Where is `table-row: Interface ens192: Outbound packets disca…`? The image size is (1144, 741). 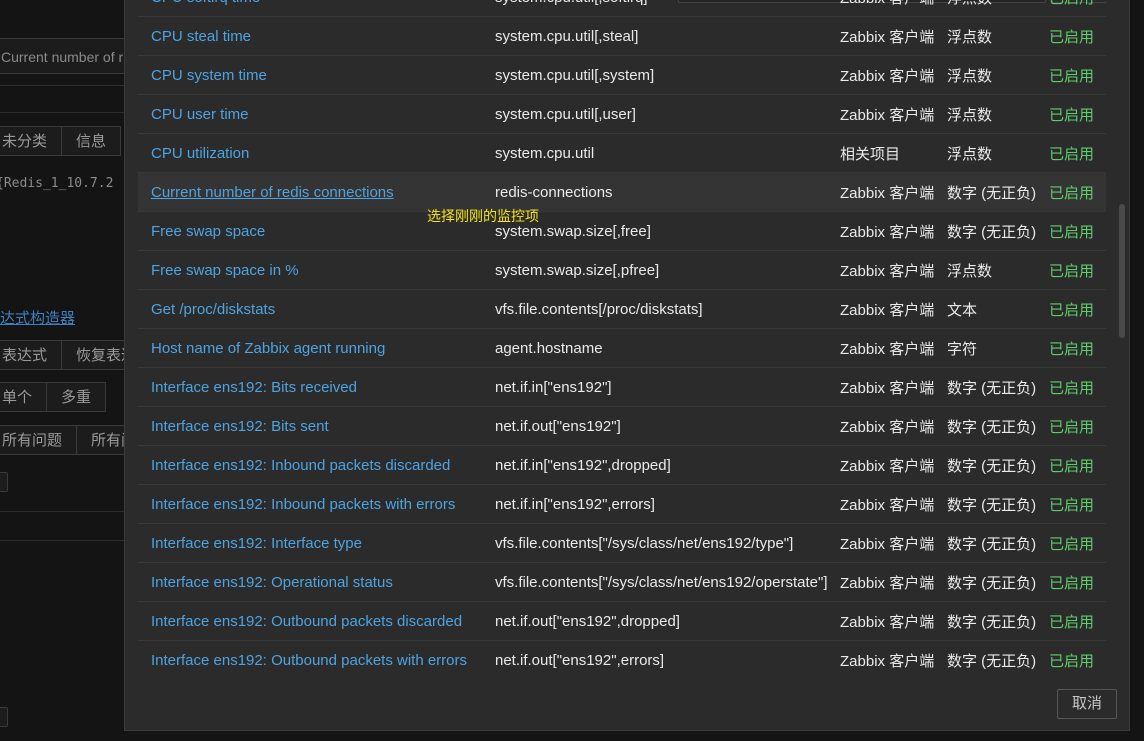 table-row: Interface ens192: Outbound packets disca… is located at coordinates (622, 621).